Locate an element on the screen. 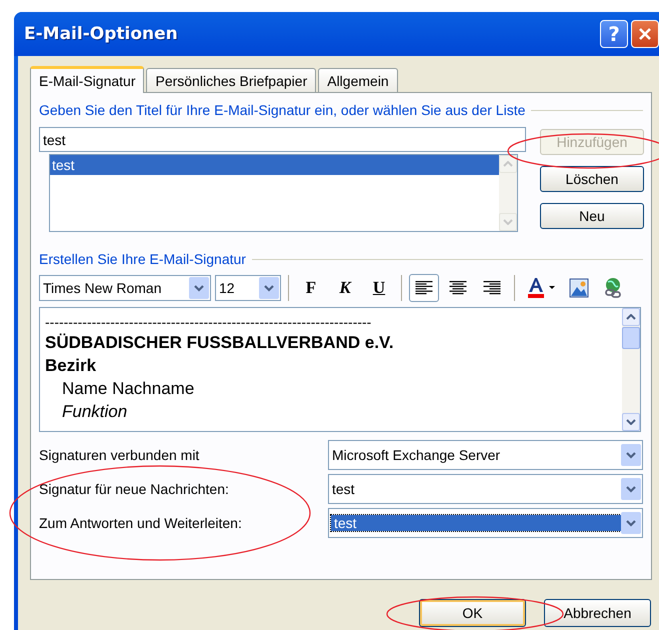  globe-link-icon is located at coordinates (613, 288).